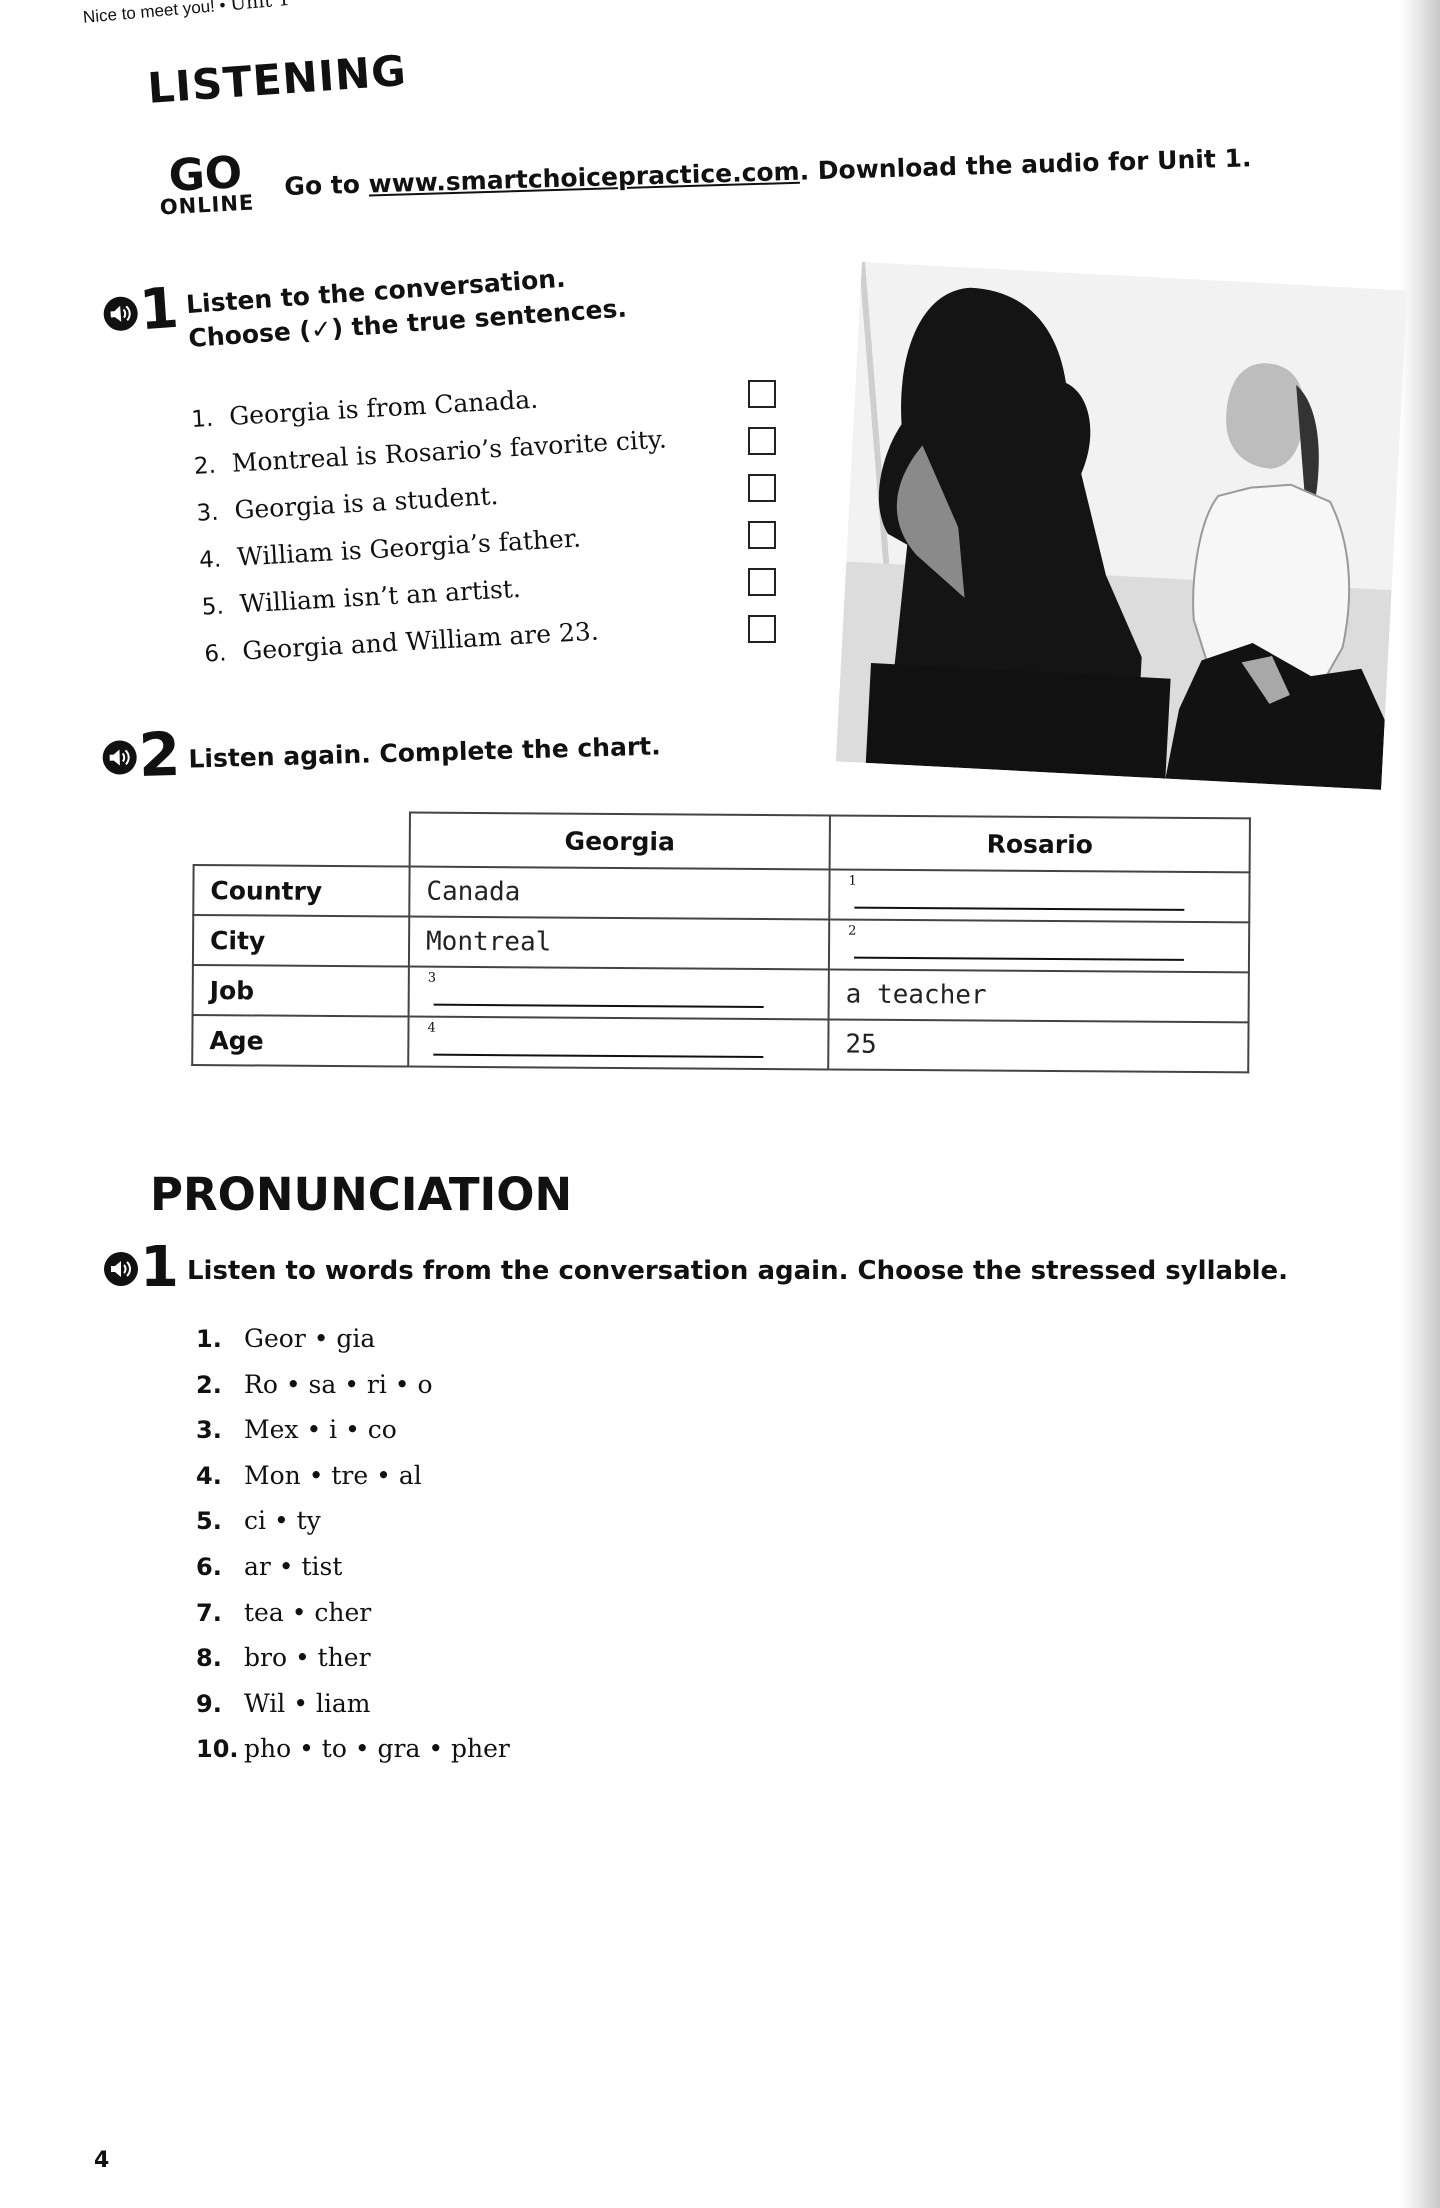  Describe the element at coordinates (207, 513) in the screenshot. I see `sentence-number: 3.` at that location.